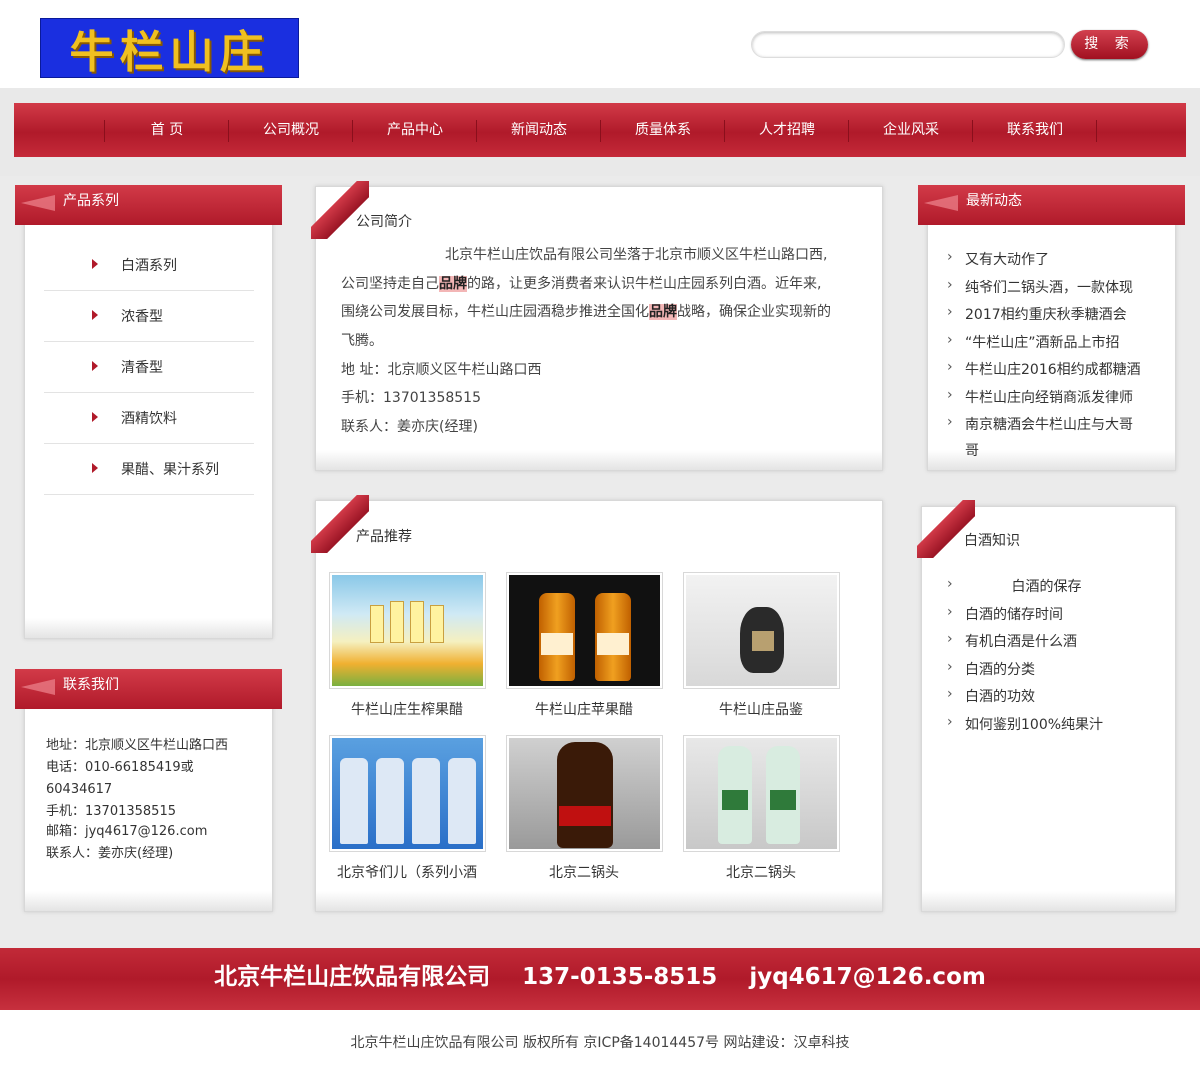 The image size is (1200, 1070). What do you see at coordinates (1000, 697) in the screenshot?
I see `knowledge-text: 白酒的功效` at bounding box center [1000, 697].